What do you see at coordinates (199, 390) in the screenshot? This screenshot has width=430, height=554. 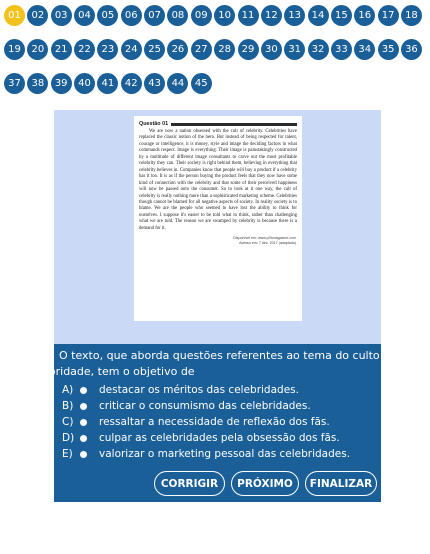 I see `alternative-text: destacar os méritos das celebridades.` at bounding box center [199, 390].